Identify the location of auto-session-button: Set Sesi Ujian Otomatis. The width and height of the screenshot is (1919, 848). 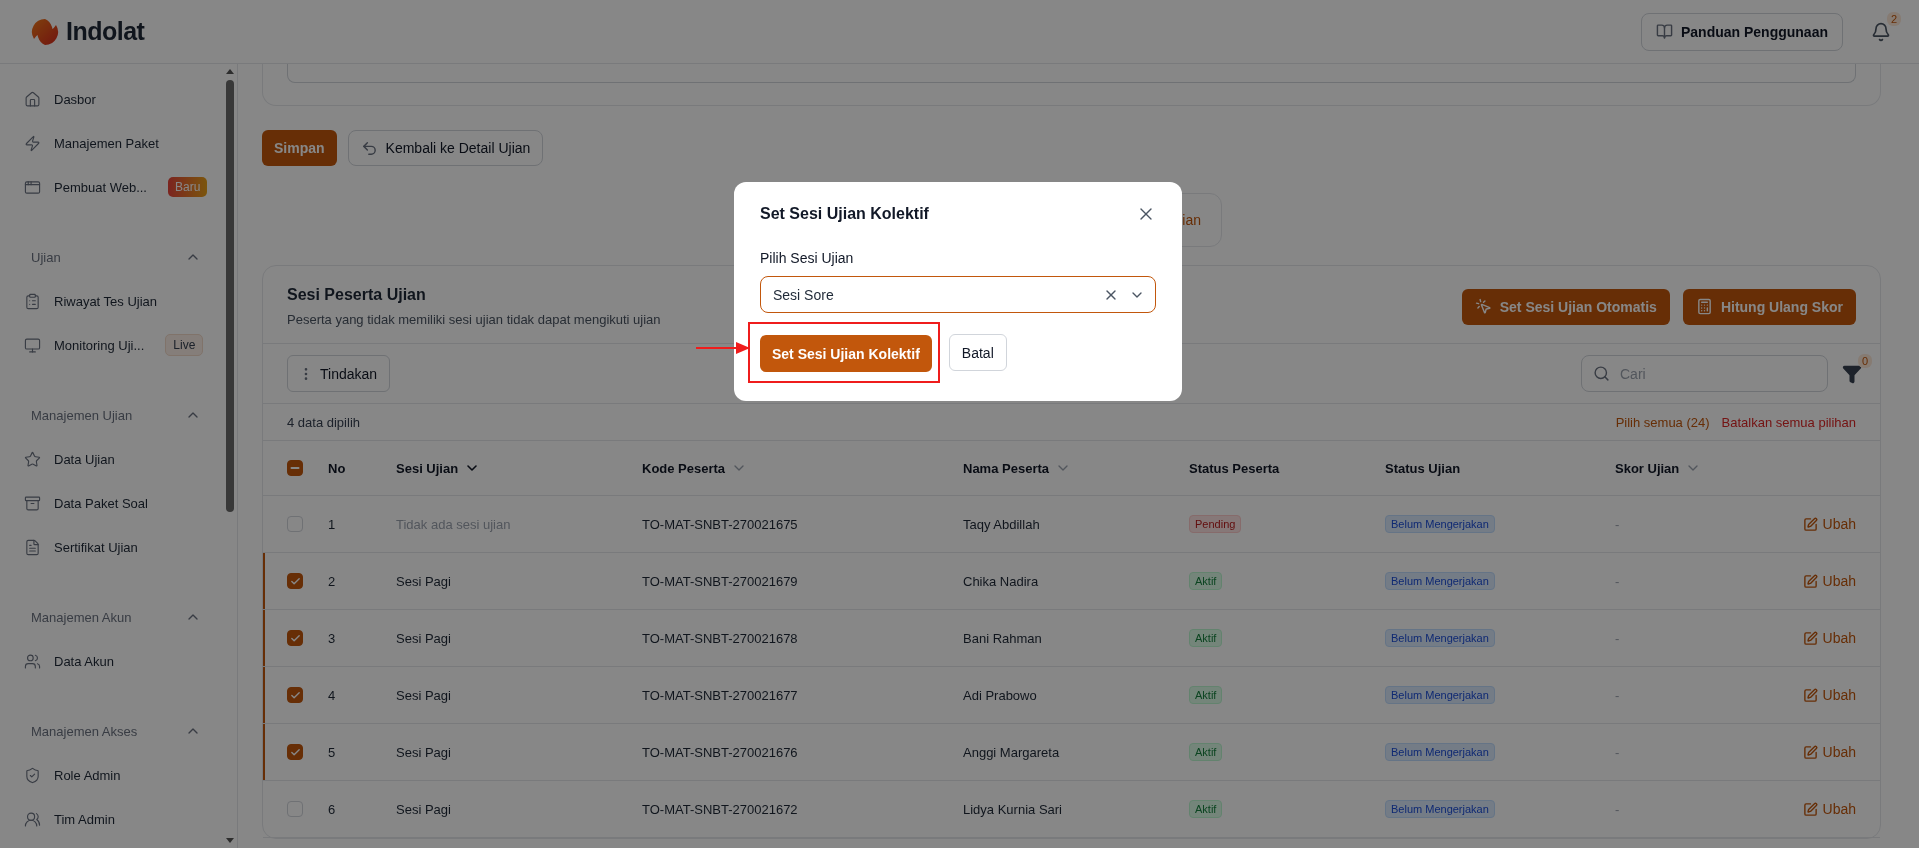
(1565, 306).